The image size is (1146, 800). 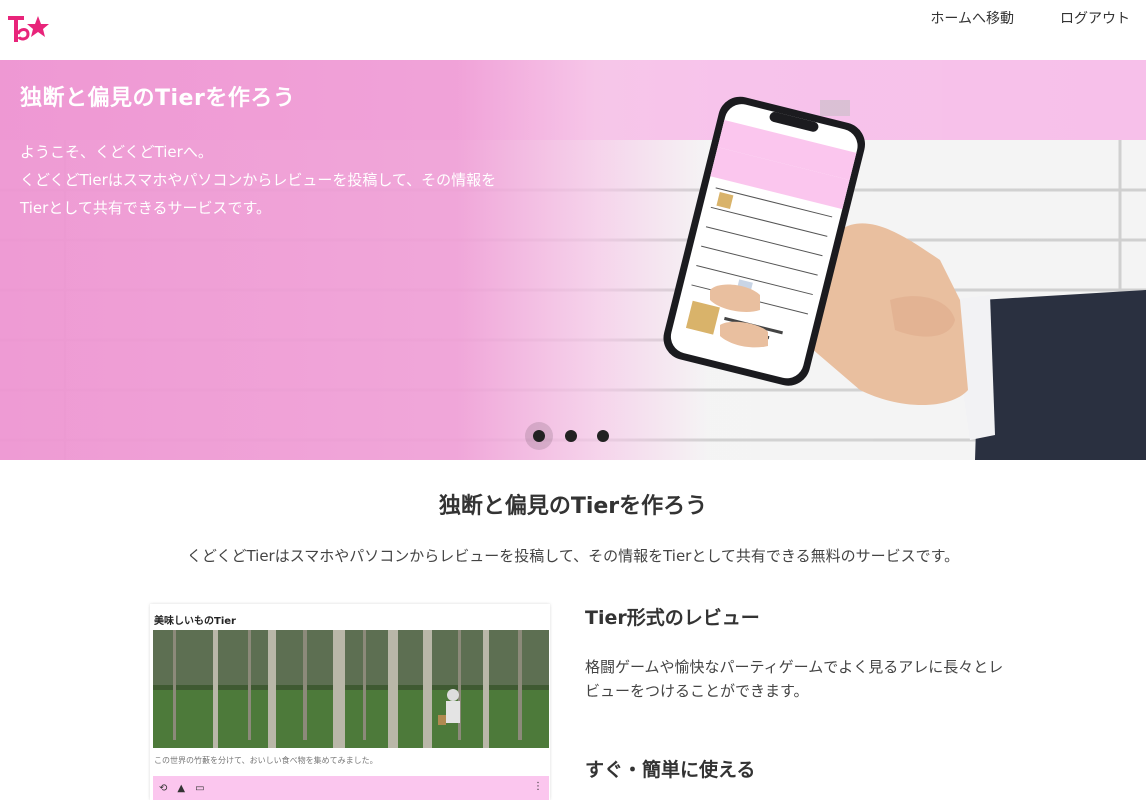 What do you see at coordinates (573, 506) in the screenshot?
I see `section-title: 独断と偏見のTierを作ろう` at bounding box center [573, 506].